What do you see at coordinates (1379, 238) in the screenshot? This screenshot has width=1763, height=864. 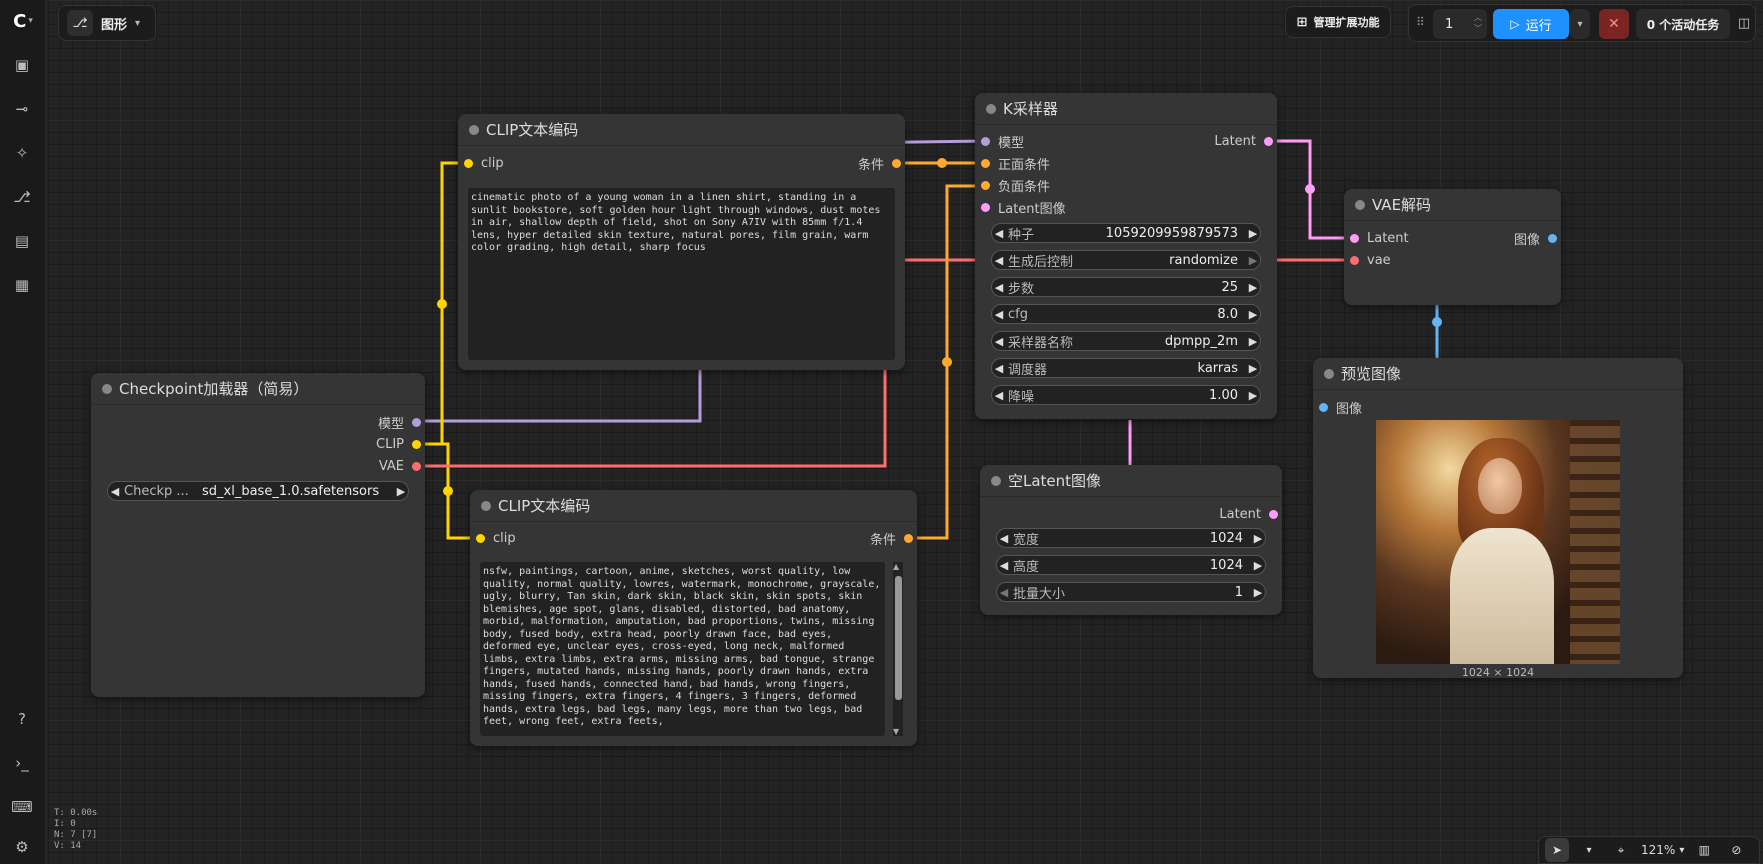 I see `input-slot-latent: Latent` at bounding box center [1379, 238].